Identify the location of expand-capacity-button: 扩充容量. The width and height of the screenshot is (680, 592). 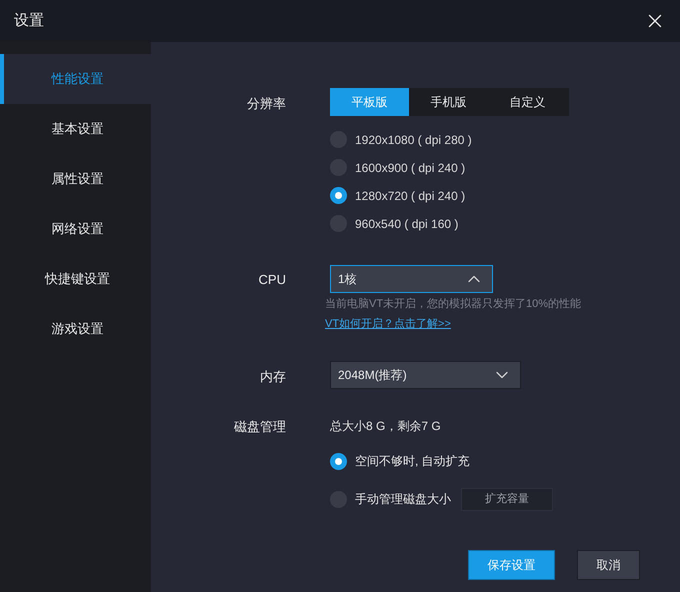
(507, 499).